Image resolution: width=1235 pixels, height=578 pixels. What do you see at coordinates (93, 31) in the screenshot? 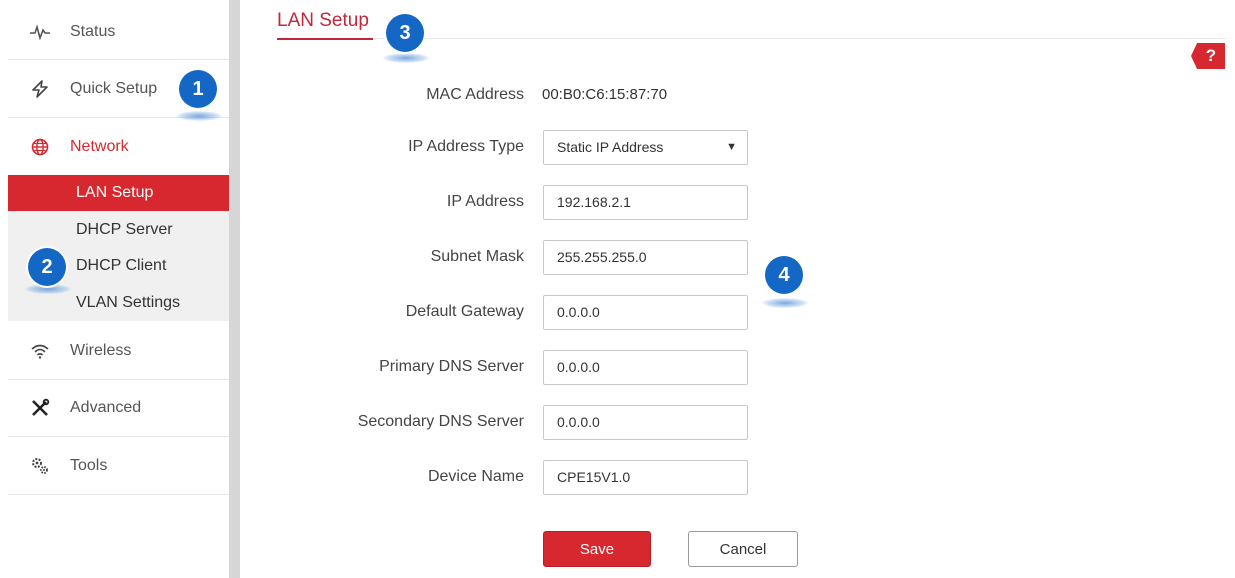
I see `nav-status-label: Status` at bounding box center [93, 31].